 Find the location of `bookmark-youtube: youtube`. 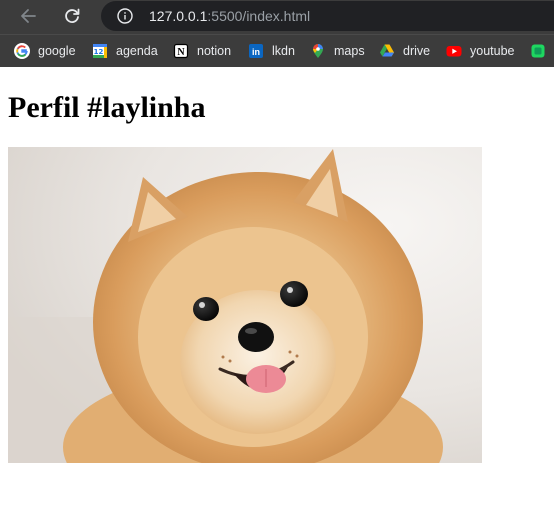

bookmark-youtube: youtube is located at coordinates (480, 51).